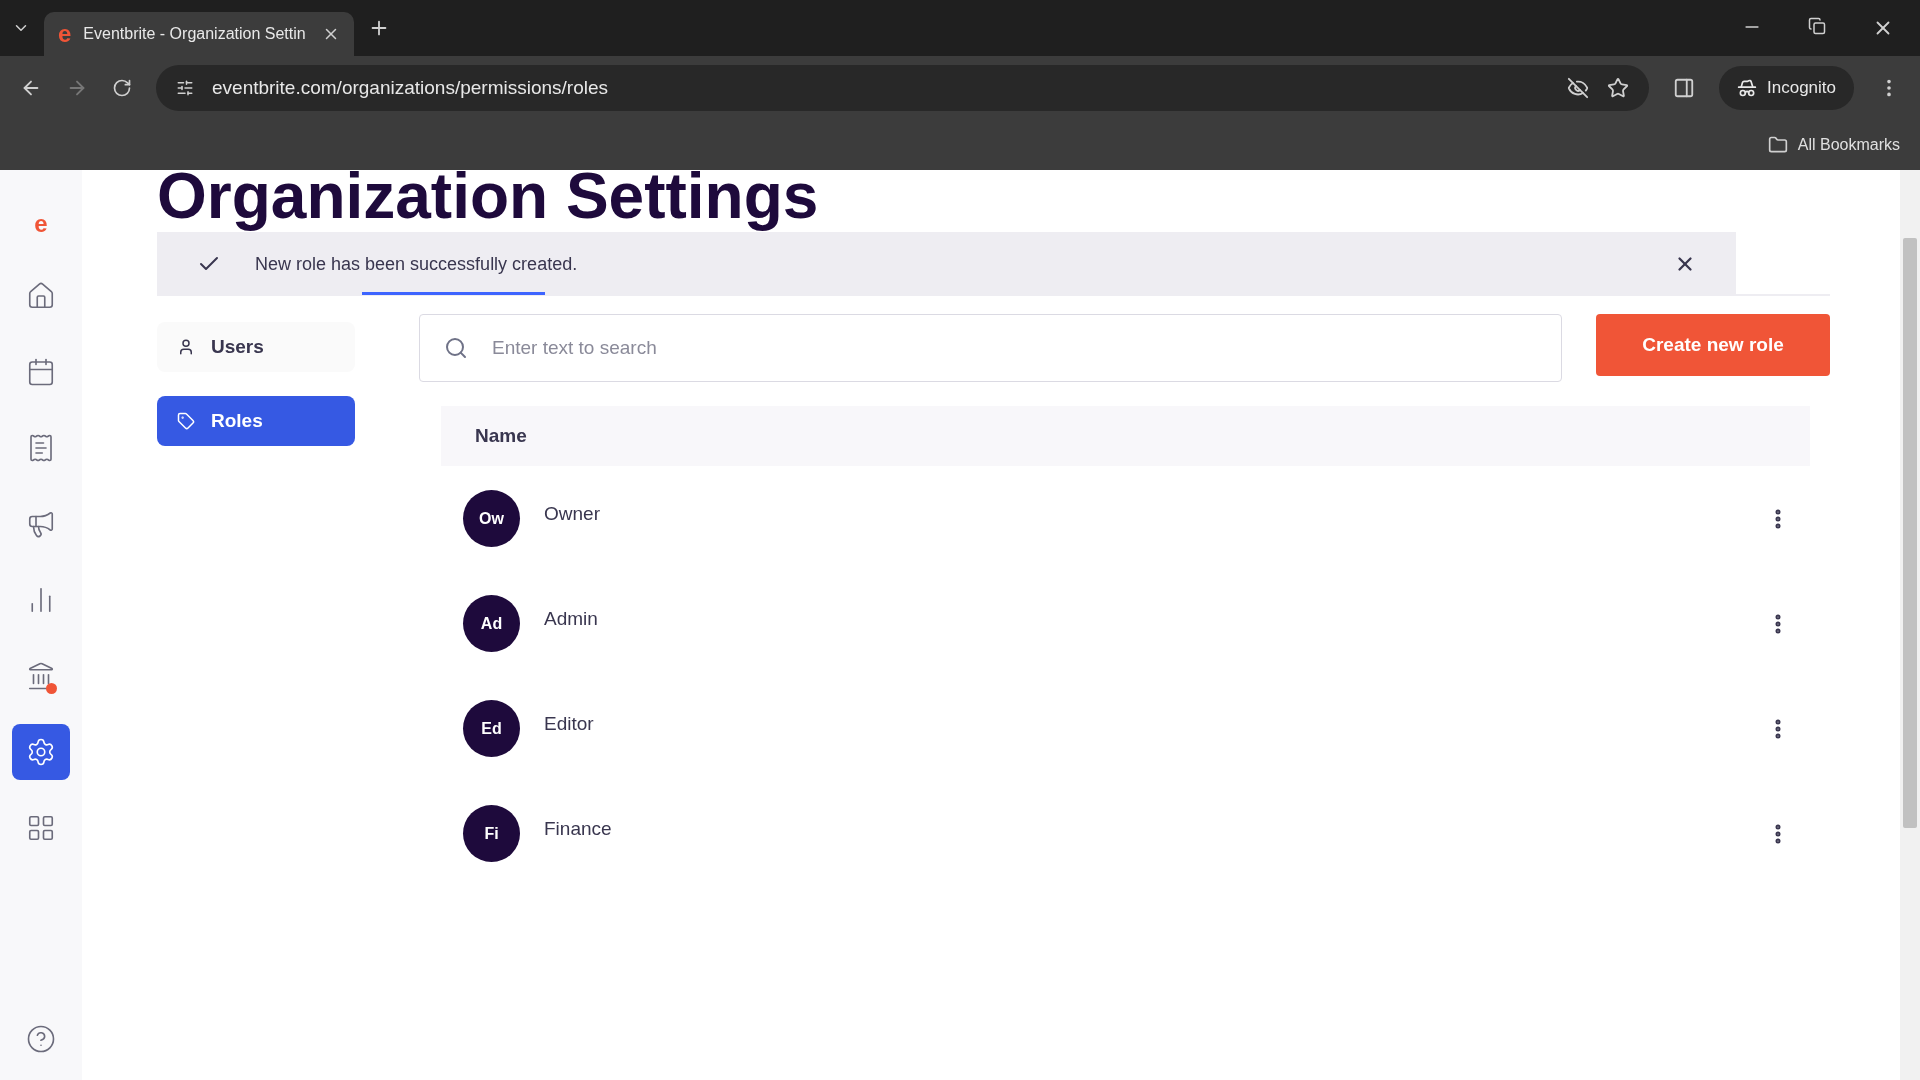  What do you see at coordinates (571, 618) in the screenshot?
I see `role-name: Admin` at bounding box center [571, 618].